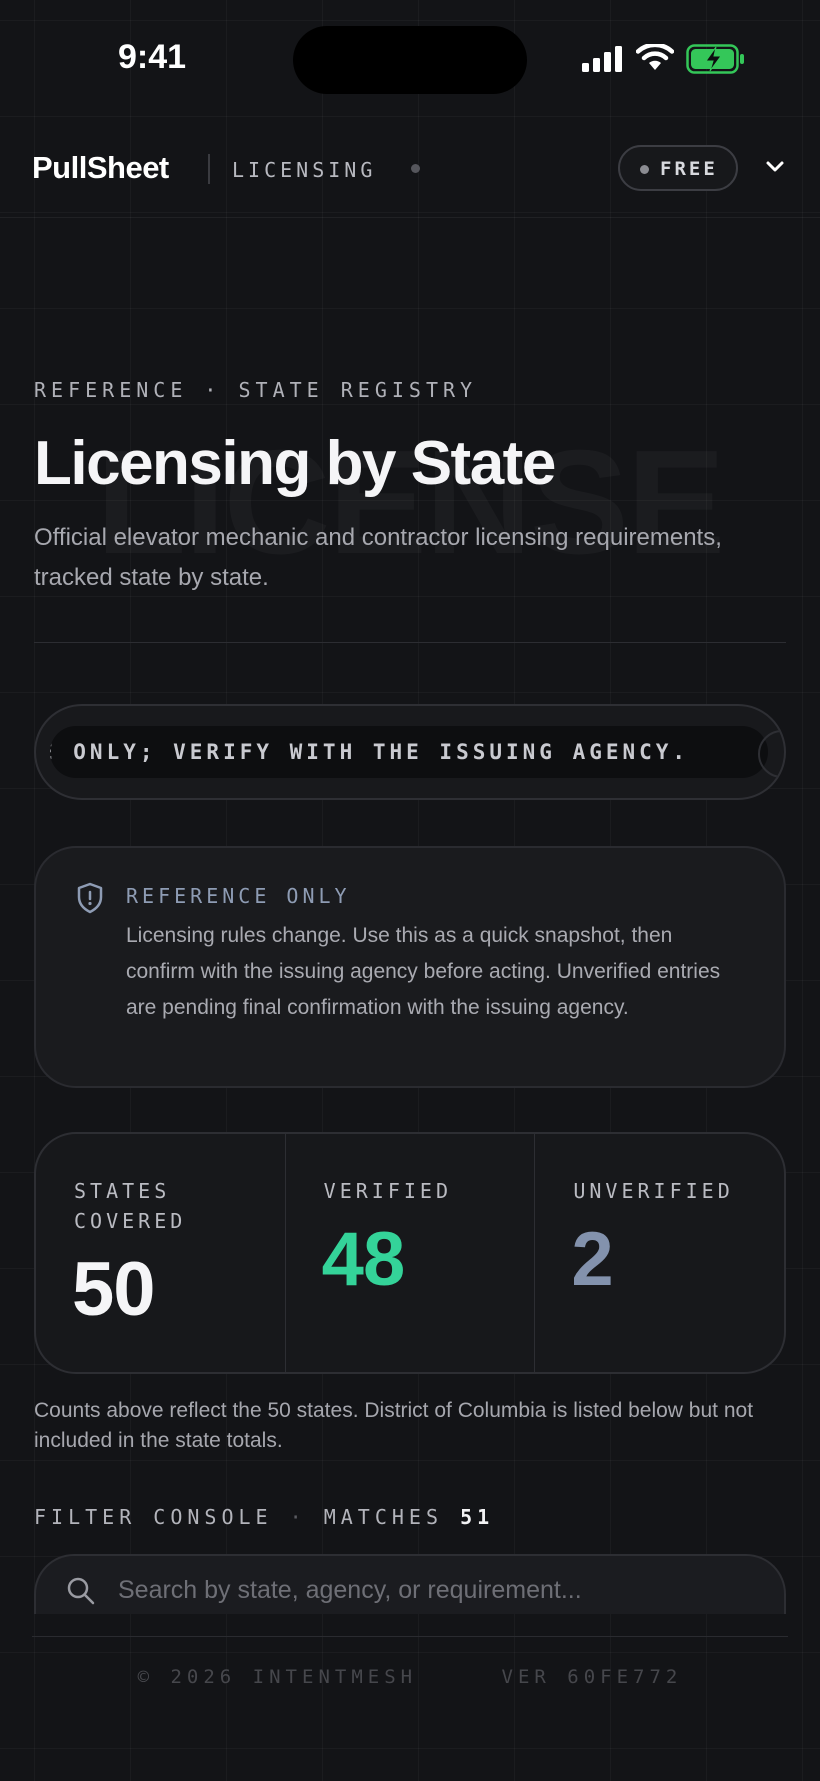 Image resolution: width=820 pixels, height=1781 pixels. I want to click on status-bar: 9:41, so click(410, 55).